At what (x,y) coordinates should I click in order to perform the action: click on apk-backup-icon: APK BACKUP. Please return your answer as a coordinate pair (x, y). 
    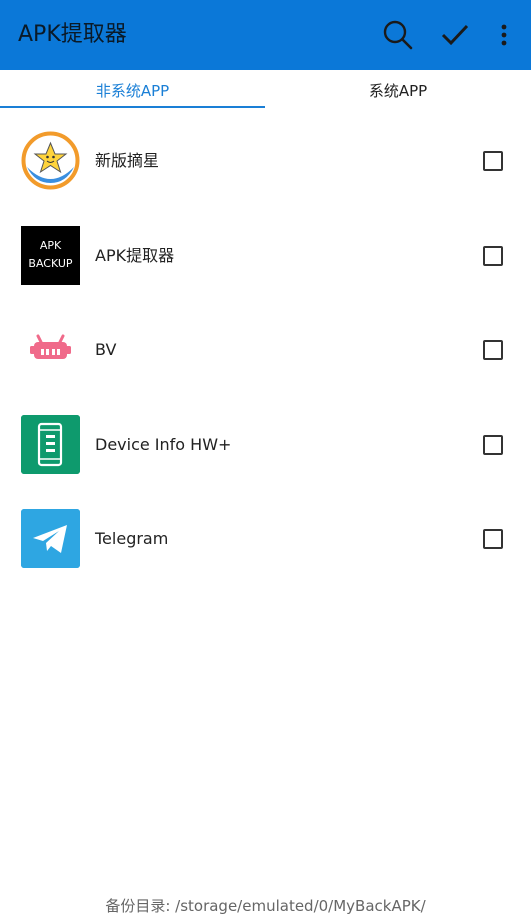
    Looking at the image, I should click on (50, 255).